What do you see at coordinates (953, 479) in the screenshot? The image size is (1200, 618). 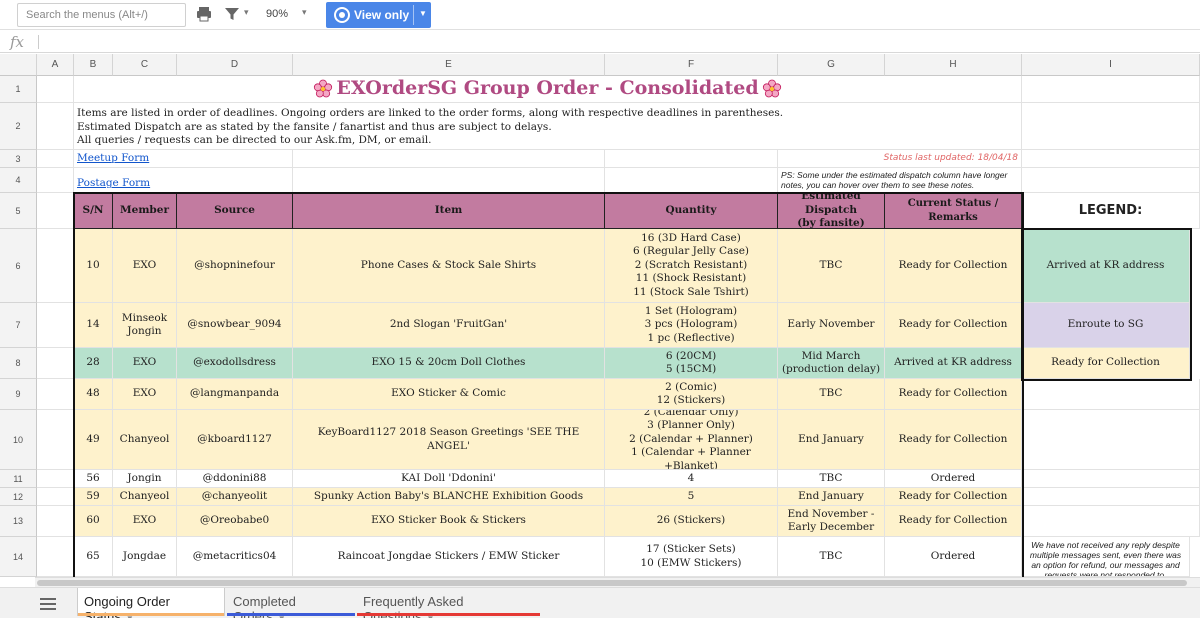 I see `order-status: Ordered` at bounding box center [953, 479].